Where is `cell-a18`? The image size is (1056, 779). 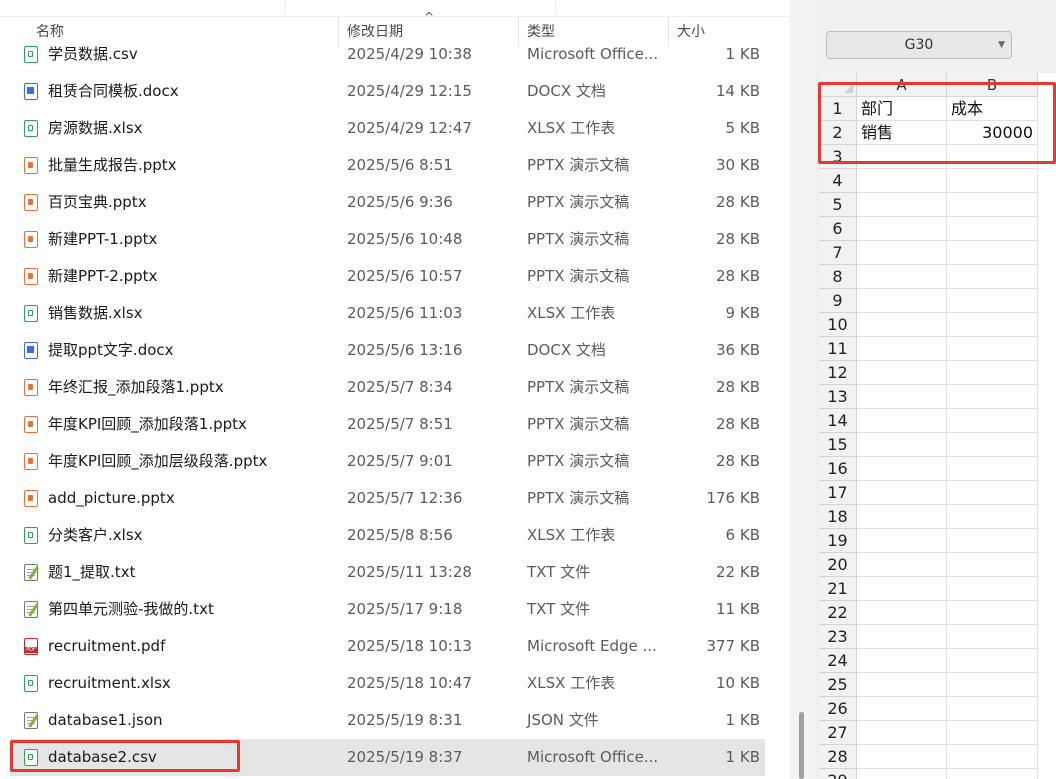
cell-a18 is located at coordinates (902, 517).